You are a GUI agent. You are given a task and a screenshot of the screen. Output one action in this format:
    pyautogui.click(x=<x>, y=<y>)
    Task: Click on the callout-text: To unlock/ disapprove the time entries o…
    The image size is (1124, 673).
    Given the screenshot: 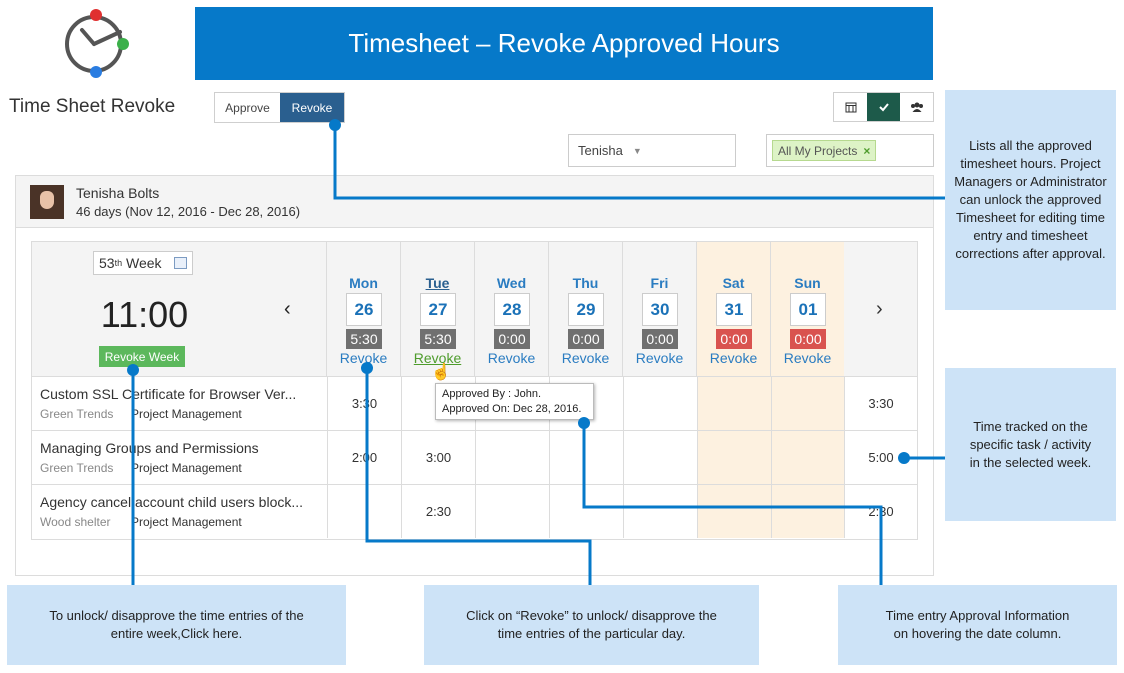 What is the action you would take?
    pyautogui.click(x=176, y=624)
    